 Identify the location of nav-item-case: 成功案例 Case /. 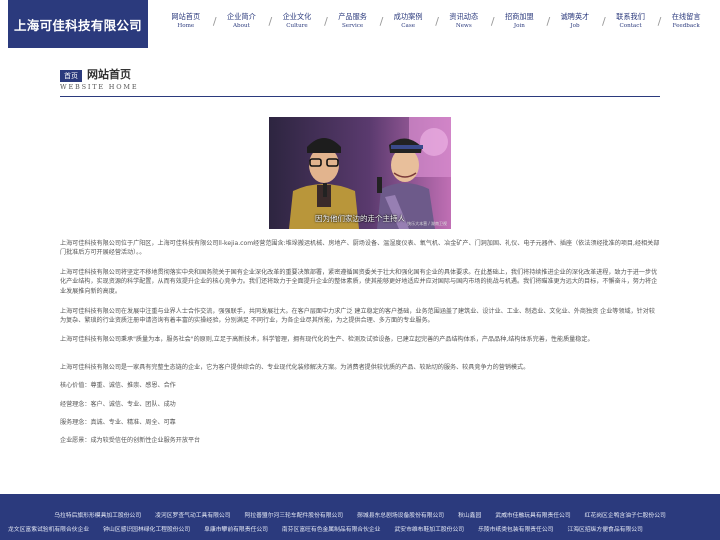
(409, 26).